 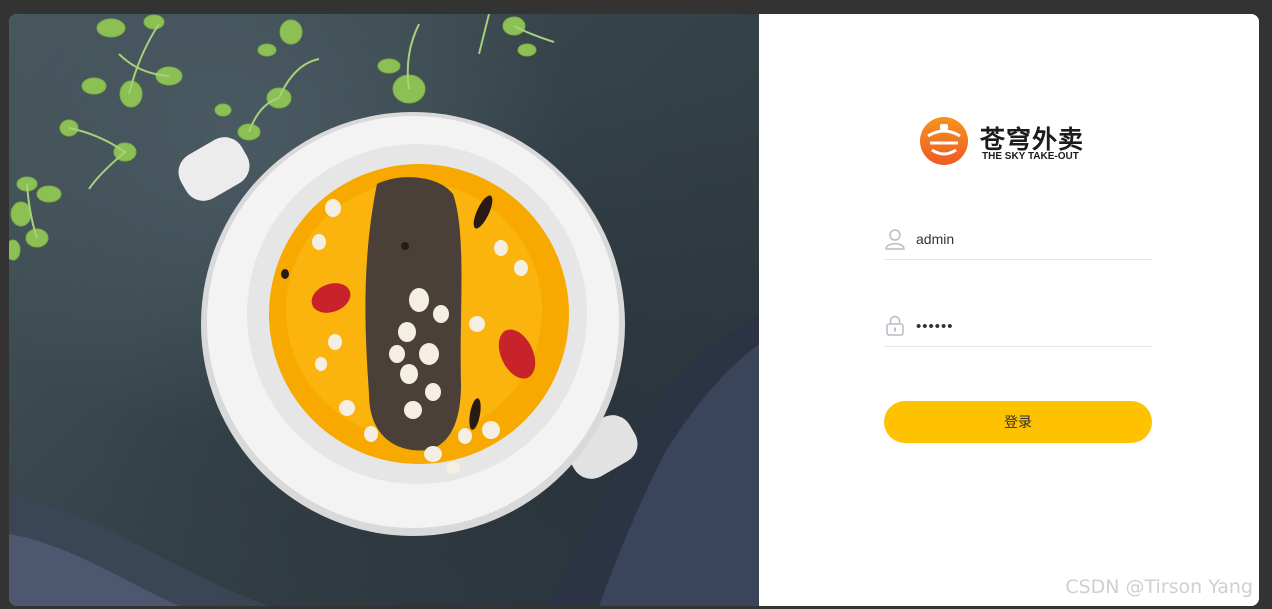 What do you see at coordinates (1031, 326) in the screenshot?
I see `password-input` at bounding box center [1031, 326].